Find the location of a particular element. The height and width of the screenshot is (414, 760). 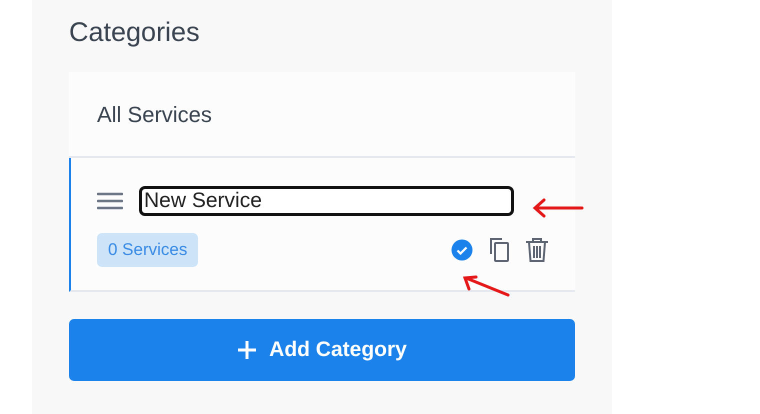

category-label: All Services is located at coordinates (154, 114).